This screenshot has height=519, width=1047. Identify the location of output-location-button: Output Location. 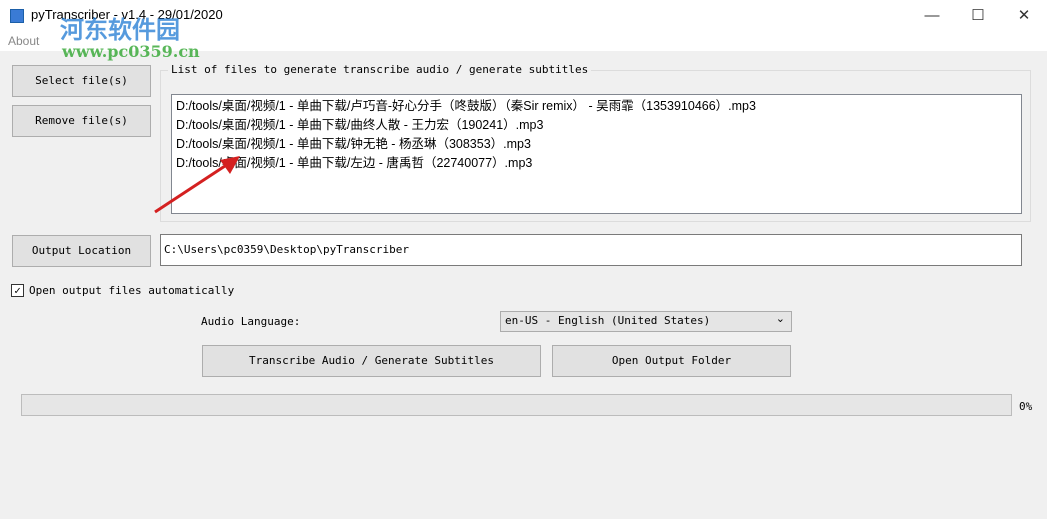
(81, 251).